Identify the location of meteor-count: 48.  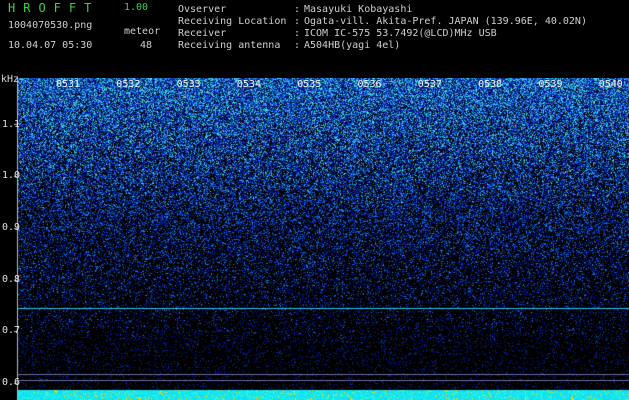
(146, 45).